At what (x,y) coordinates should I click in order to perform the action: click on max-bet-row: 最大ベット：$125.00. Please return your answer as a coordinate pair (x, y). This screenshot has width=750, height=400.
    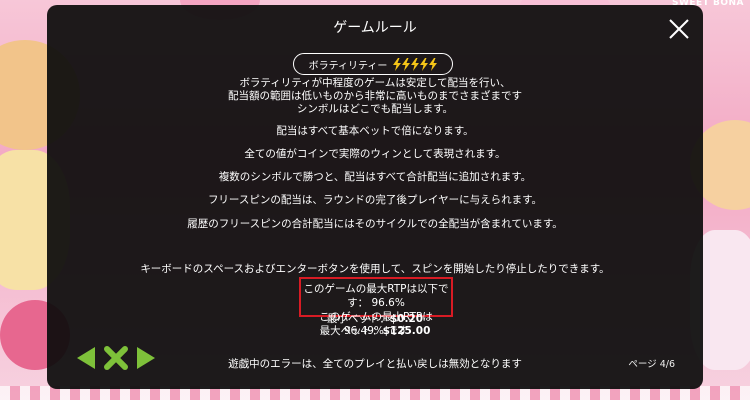
    Looking at the image, I should click on (375, 331).